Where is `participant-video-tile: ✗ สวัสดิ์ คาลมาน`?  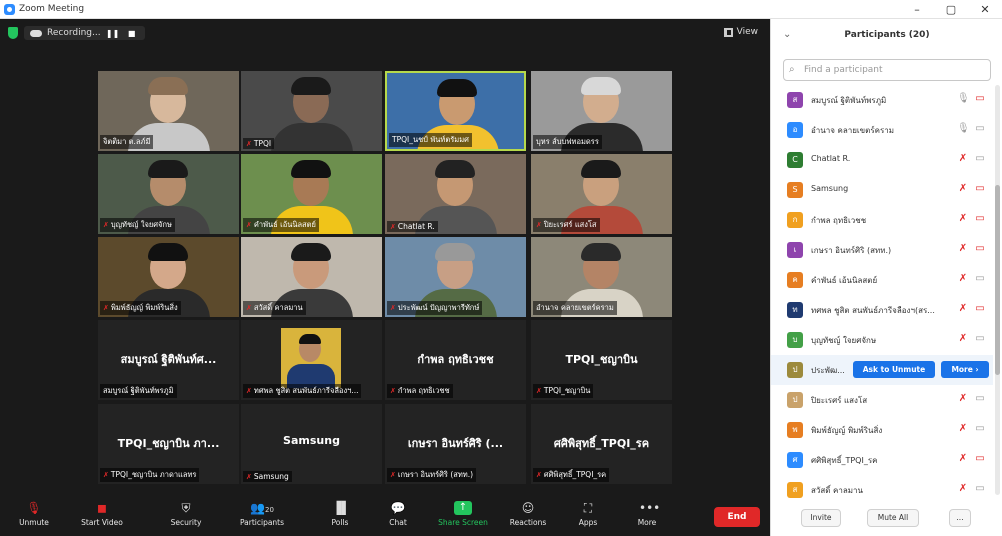 participant-video-tile: ✗ สวัสดิ์ คาลมาน is located at coordinates (311, 277).